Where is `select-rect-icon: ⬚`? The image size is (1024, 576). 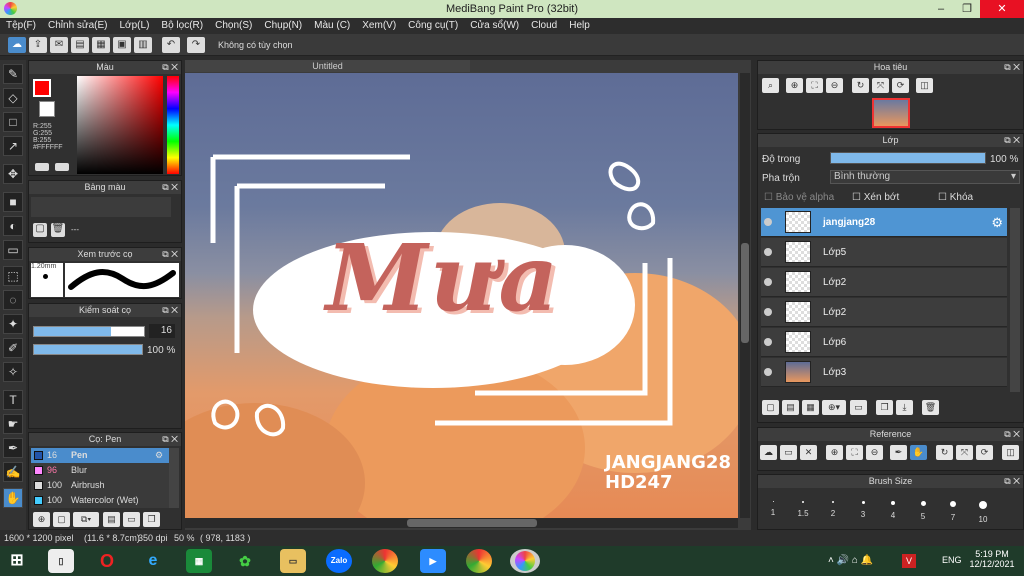
select-rect-icon: ⬚ is located at coordinates (13, 276).